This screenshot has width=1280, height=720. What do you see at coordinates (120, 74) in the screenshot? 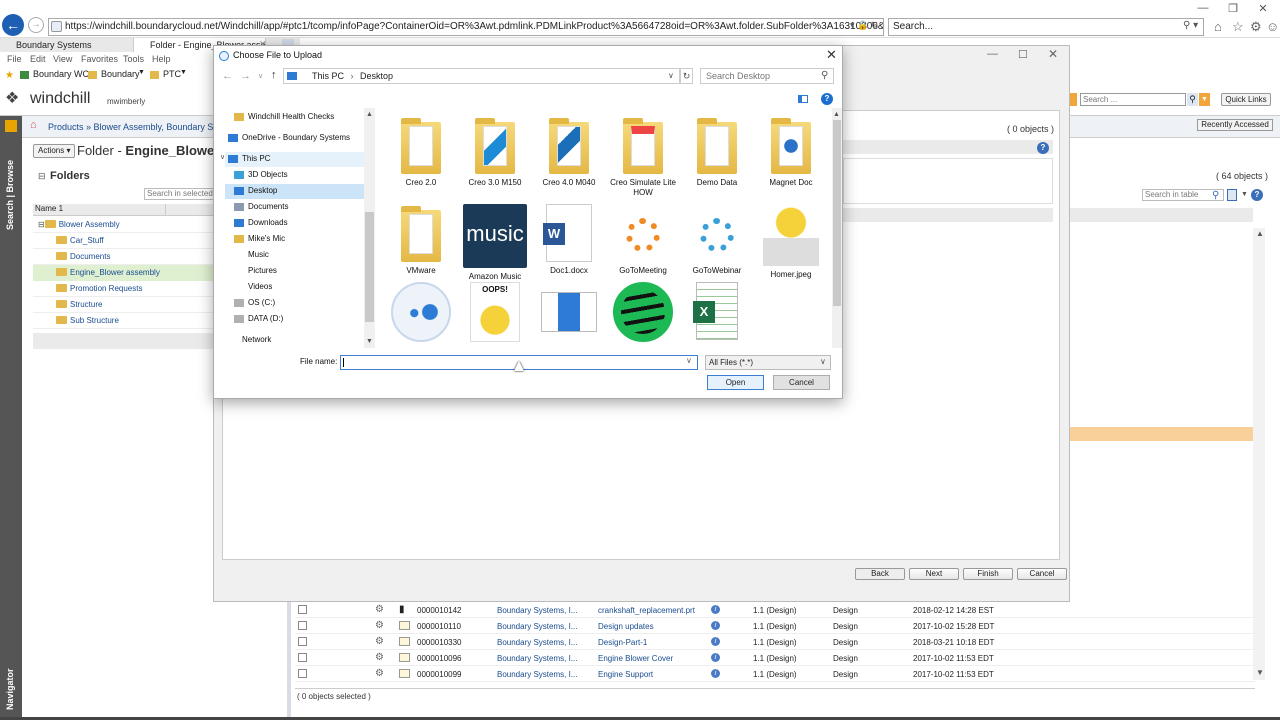
I see `fav-boundary: Boundary` at bounding box center [120, 74].